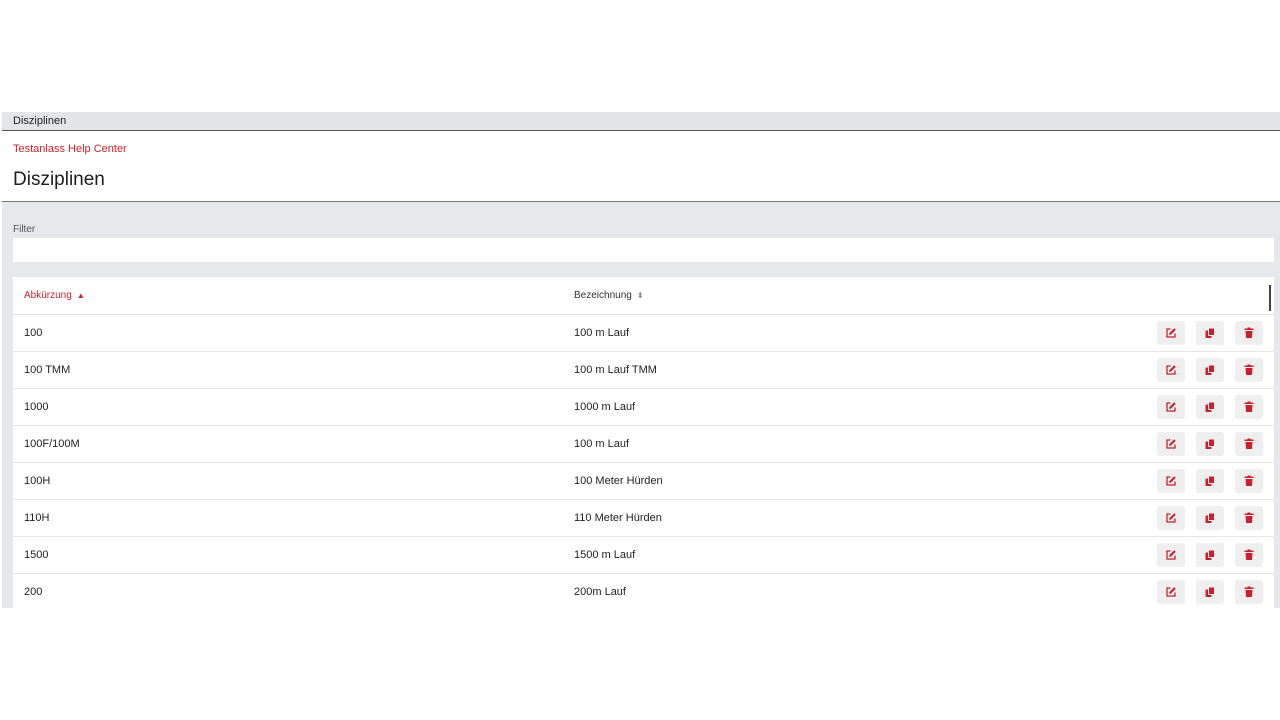 Image resolution: width=1280 pixels, height=720 pixels. Describe the element at coordinates (643, 250) in the screenshot. I see `filter-input` at that location.